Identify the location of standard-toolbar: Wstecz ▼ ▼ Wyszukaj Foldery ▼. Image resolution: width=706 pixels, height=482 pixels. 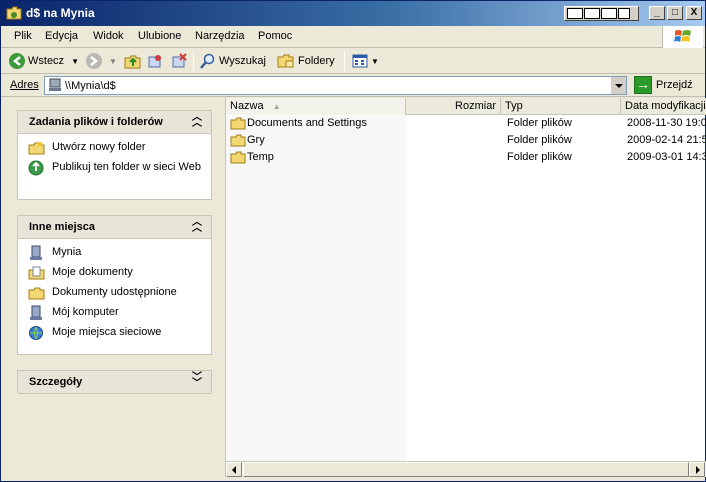
(353, 61).